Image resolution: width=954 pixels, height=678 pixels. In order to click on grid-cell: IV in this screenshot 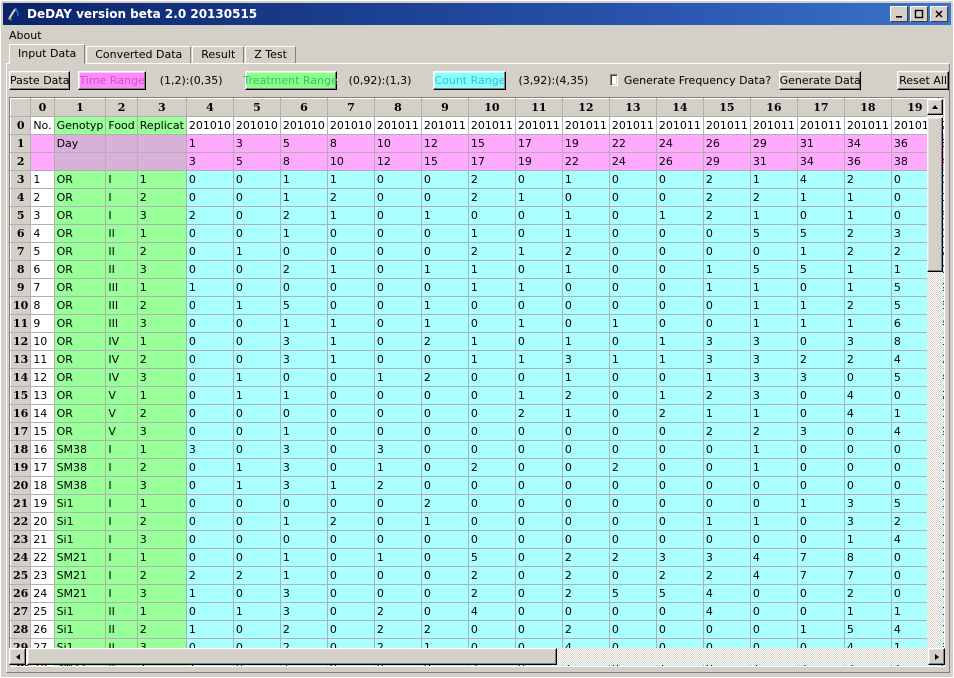, I will do `click(121, 341)`.